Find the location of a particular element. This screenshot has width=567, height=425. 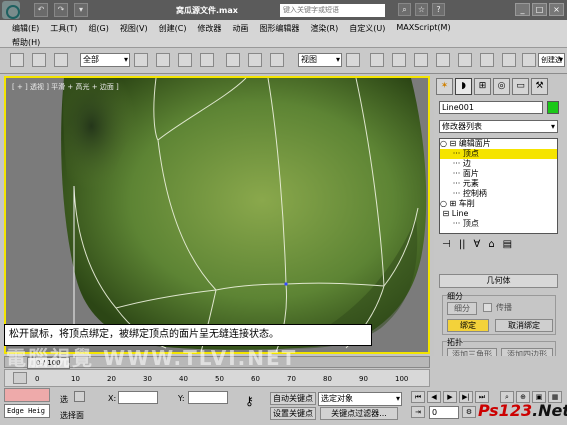

menu-graph-editors: 图形编辑器 is located at coordinates (279, 28).